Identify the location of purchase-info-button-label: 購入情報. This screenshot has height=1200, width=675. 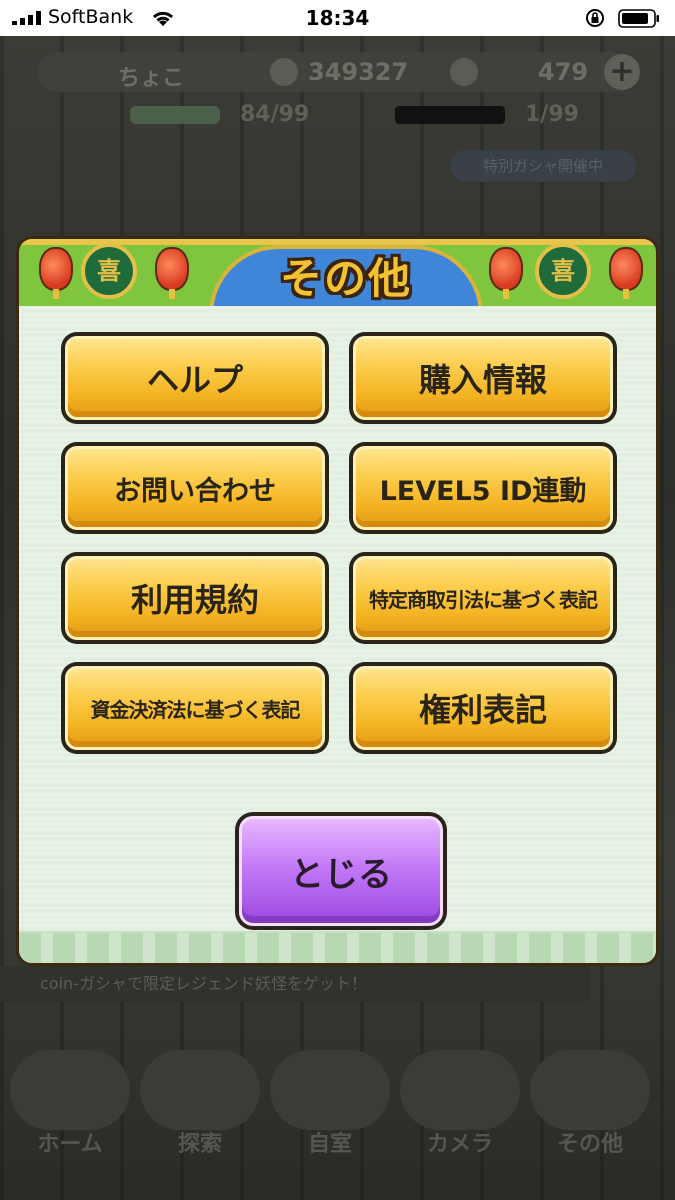
(482, 380).